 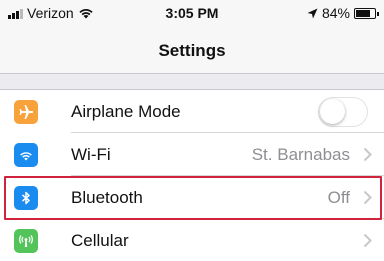 What do you see at coordinates (26, 198) in the screenshot?
I see `bluetooth-icon` at bounding box center [26, 198].